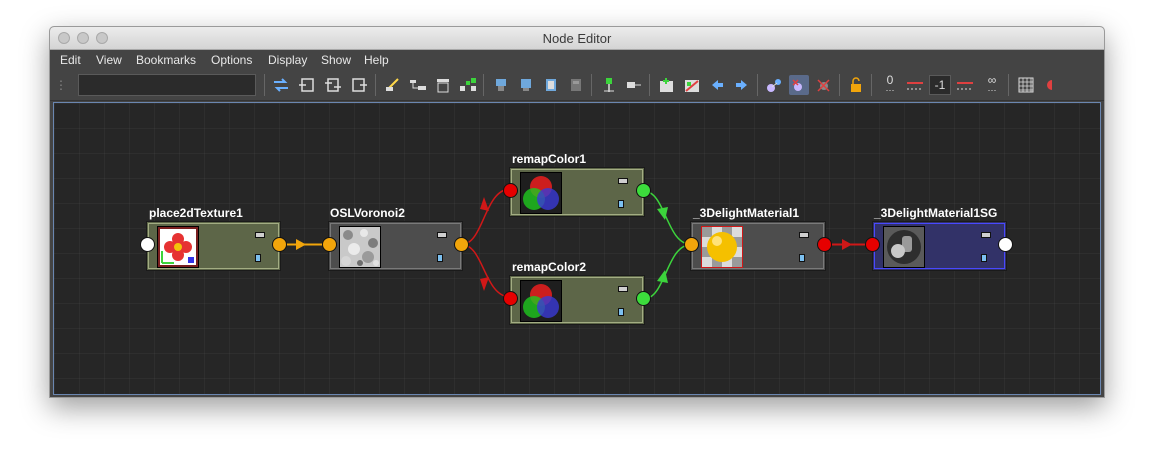 This screenshot has width=1151, height=471. What do you see at coordinates (213, 246) in the screenshot?
I see `node-place2dtexture1` at bounding box center [213, 246].